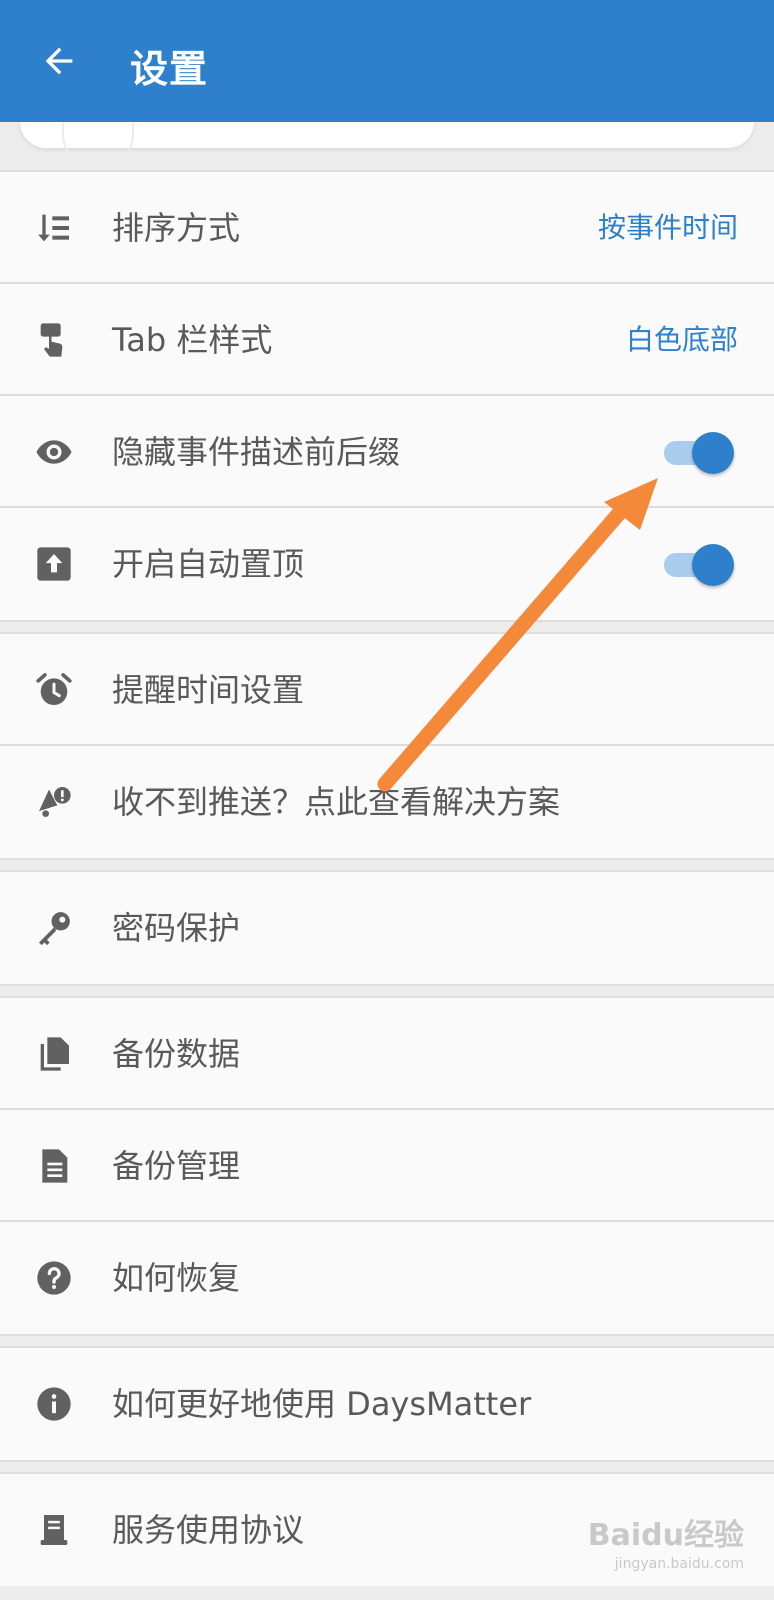 This screenshot has width=774, height=1600. Describe the element at coordinates (387, 1278) in the screenshot. I see `setting-row-how-restore: 如何恢复` at that location.